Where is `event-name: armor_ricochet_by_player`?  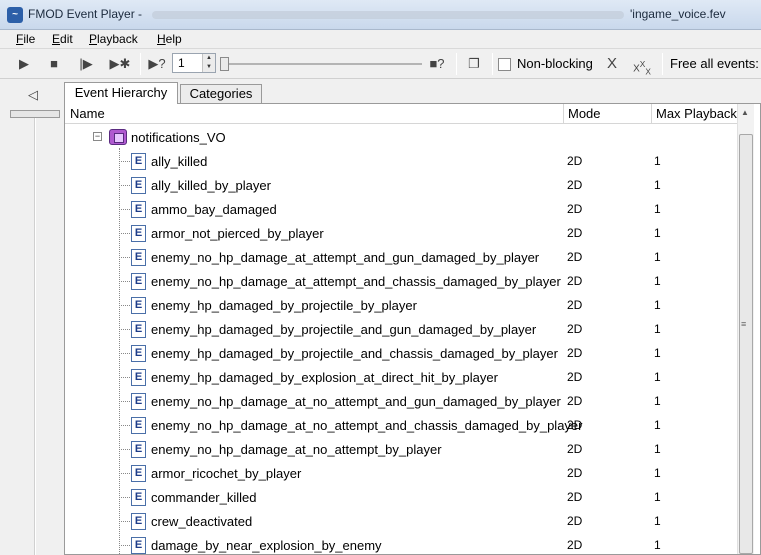
event-name: armor_ricochet_by_player is located at coordinates (226, 473).